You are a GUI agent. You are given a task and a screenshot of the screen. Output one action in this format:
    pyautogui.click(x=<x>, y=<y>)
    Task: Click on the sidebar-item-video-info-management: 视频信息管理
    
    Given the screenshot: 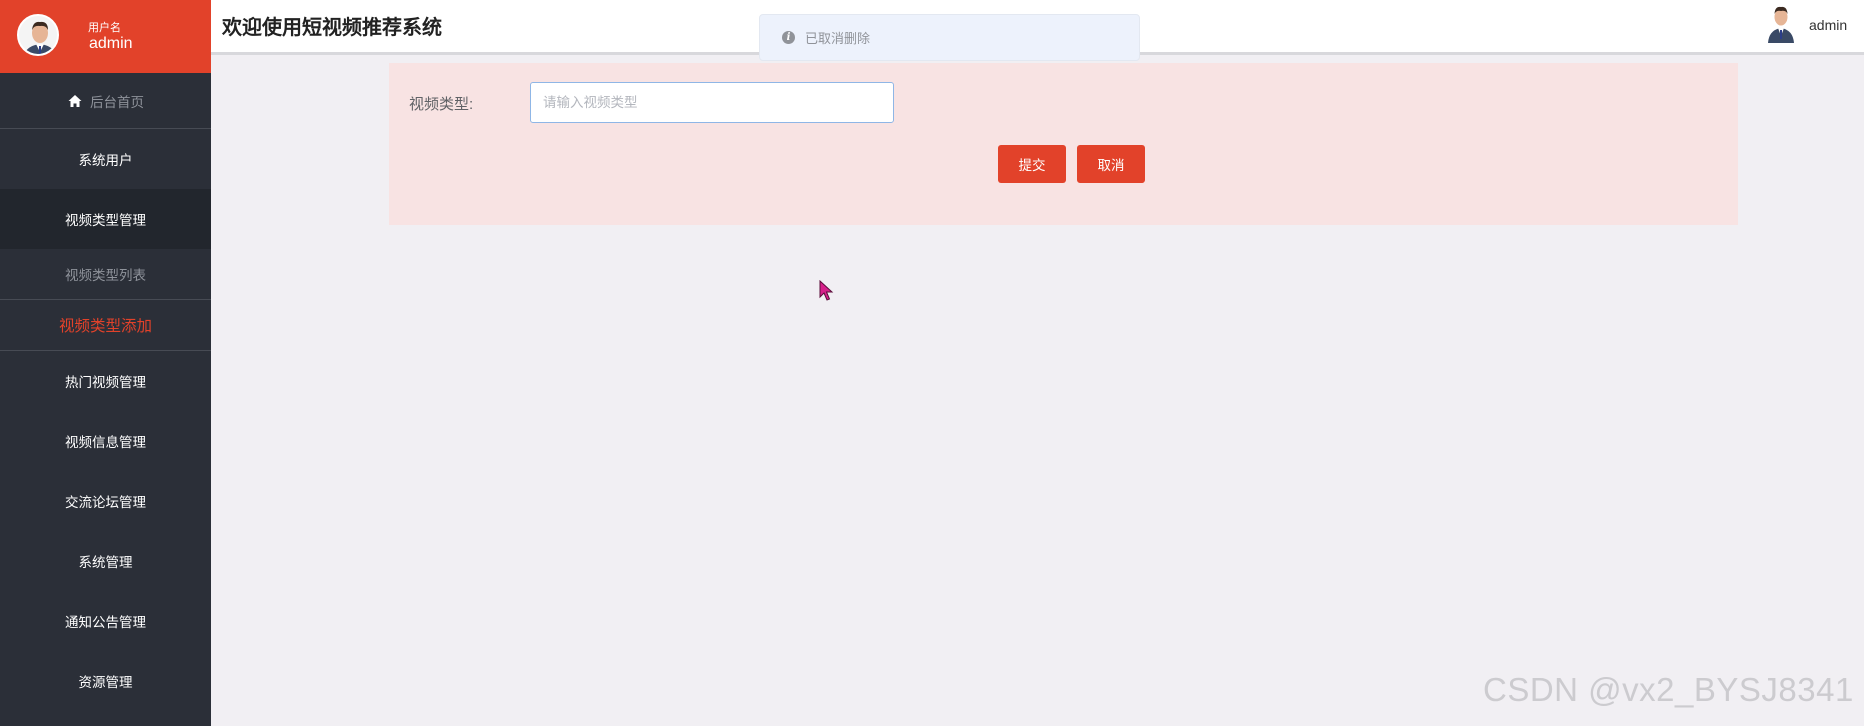 What is the action you would take?
    pyautogui.click(x=105, y=441)
    